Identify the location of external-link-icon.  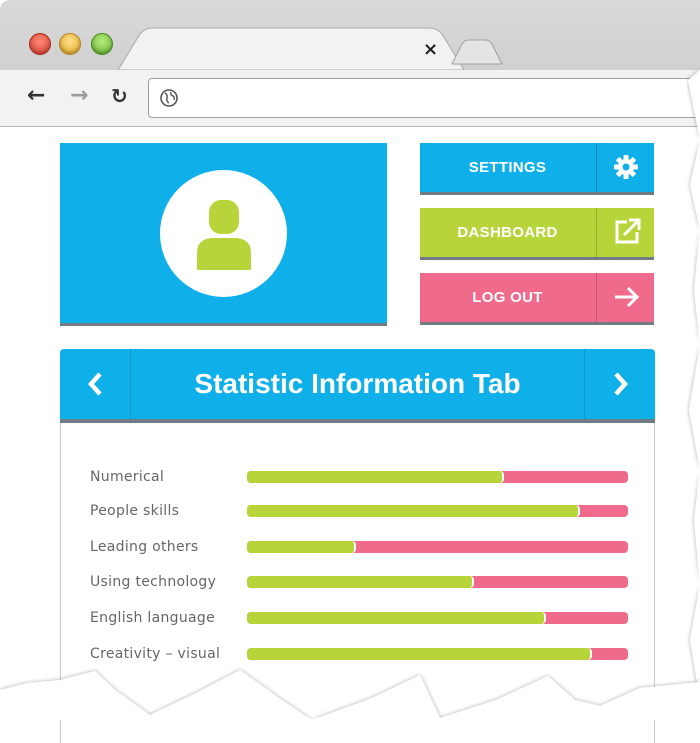
(628, 231).